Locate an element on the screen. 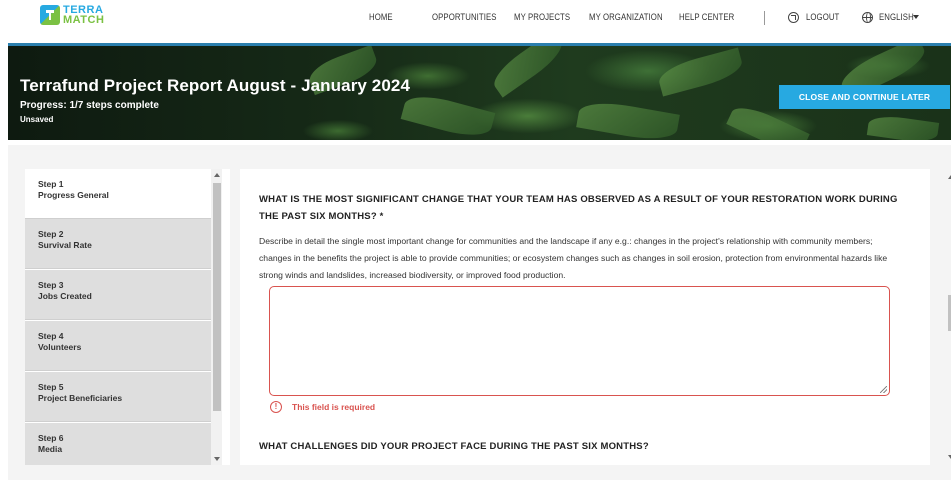 The height and width of the screenshot is (480, 951). step-title: Survival Rate is located at coordinates (65, 245).